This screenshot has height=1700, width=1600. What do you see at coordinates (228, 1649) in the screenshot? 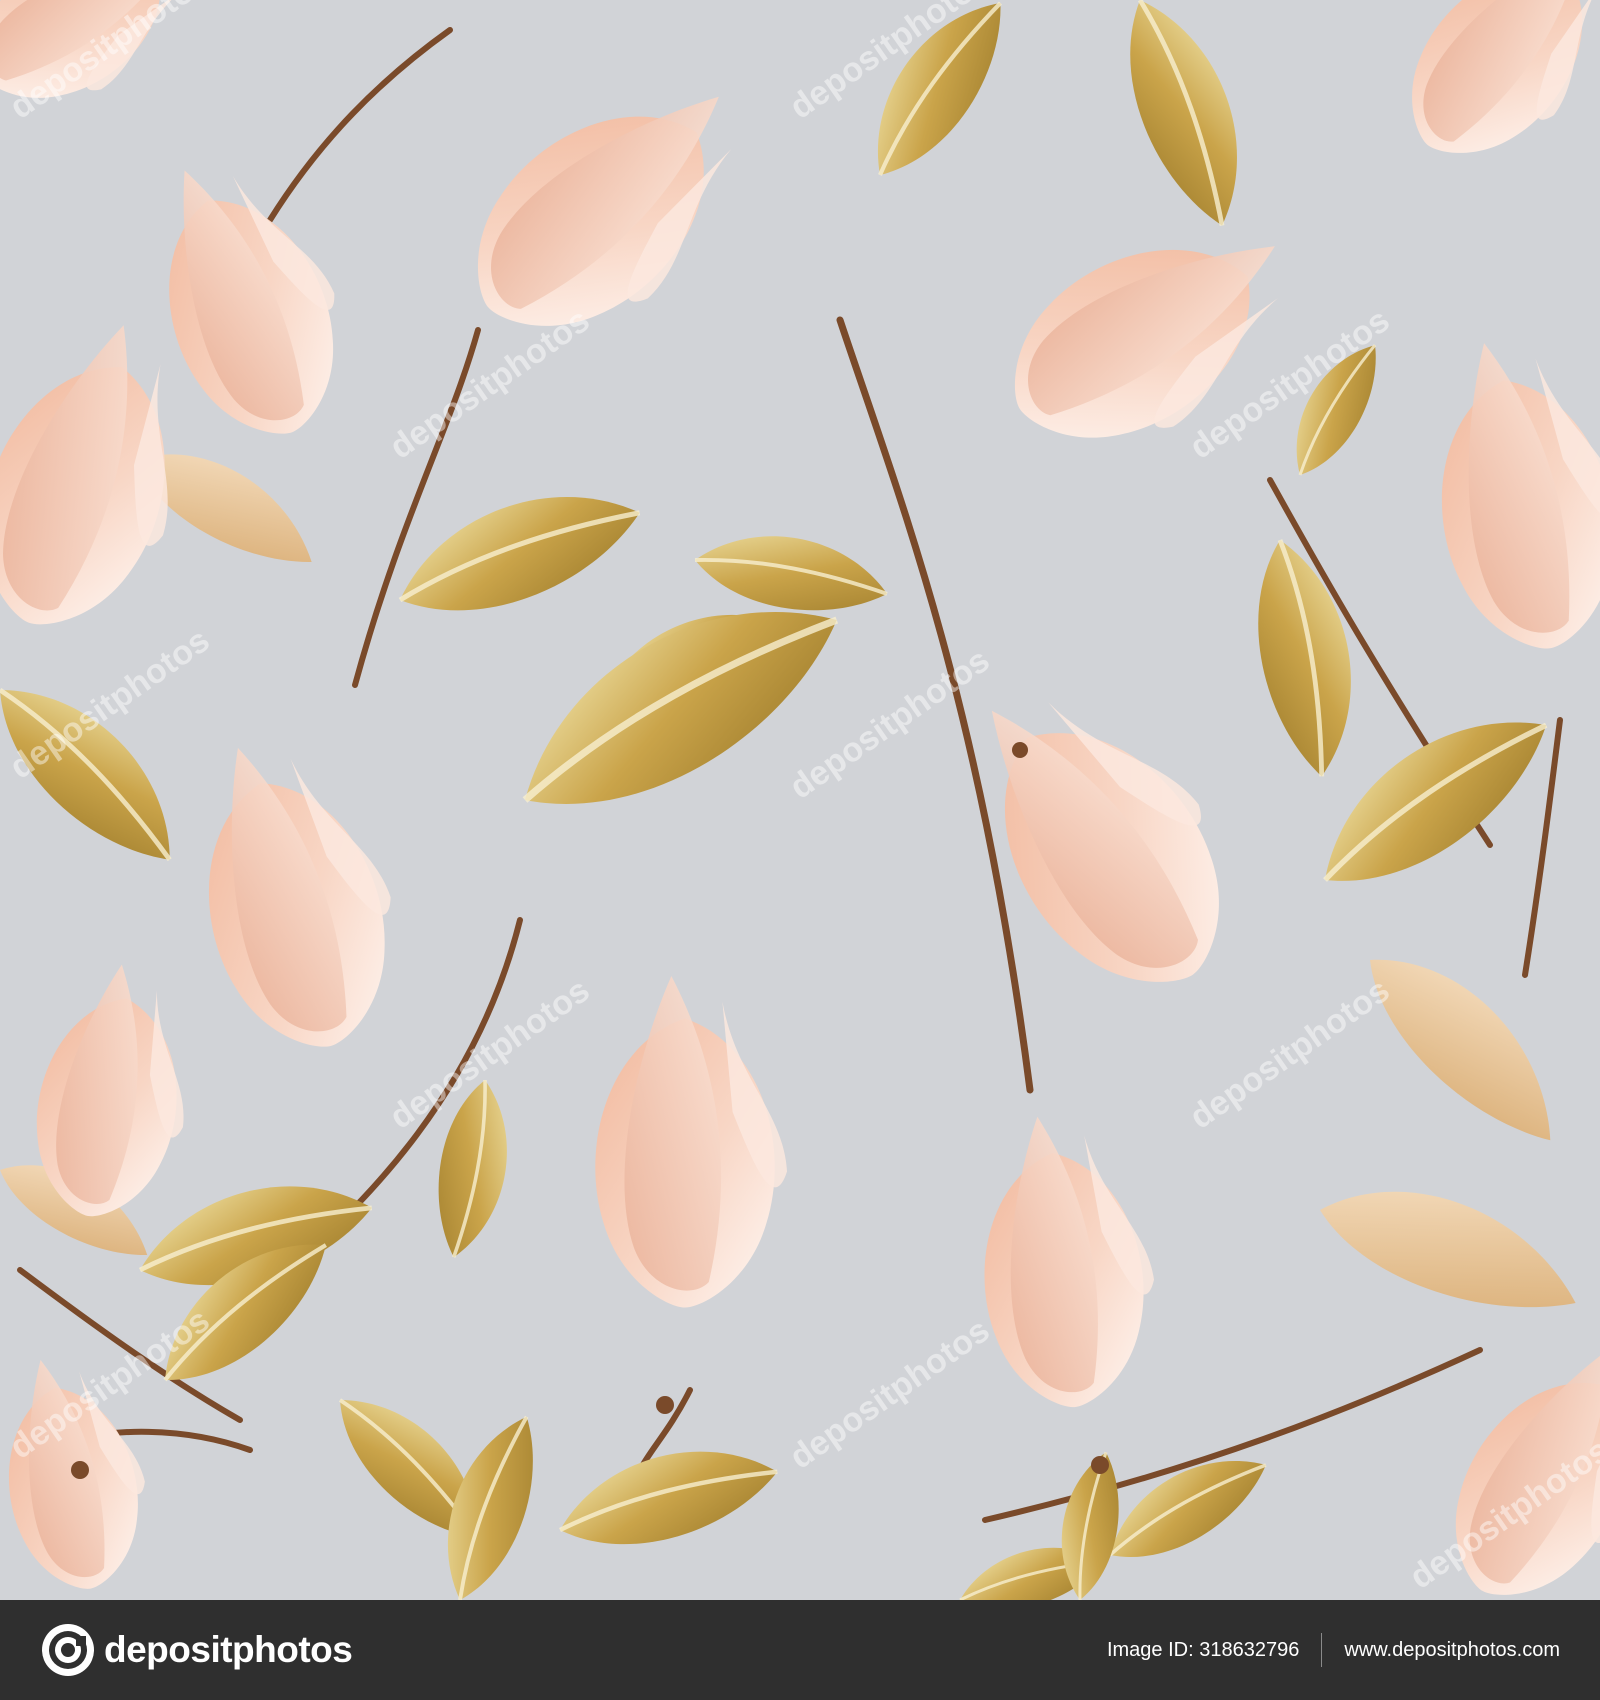
I see `brand-name: depositphotos` at bounding box center [228, 1649].